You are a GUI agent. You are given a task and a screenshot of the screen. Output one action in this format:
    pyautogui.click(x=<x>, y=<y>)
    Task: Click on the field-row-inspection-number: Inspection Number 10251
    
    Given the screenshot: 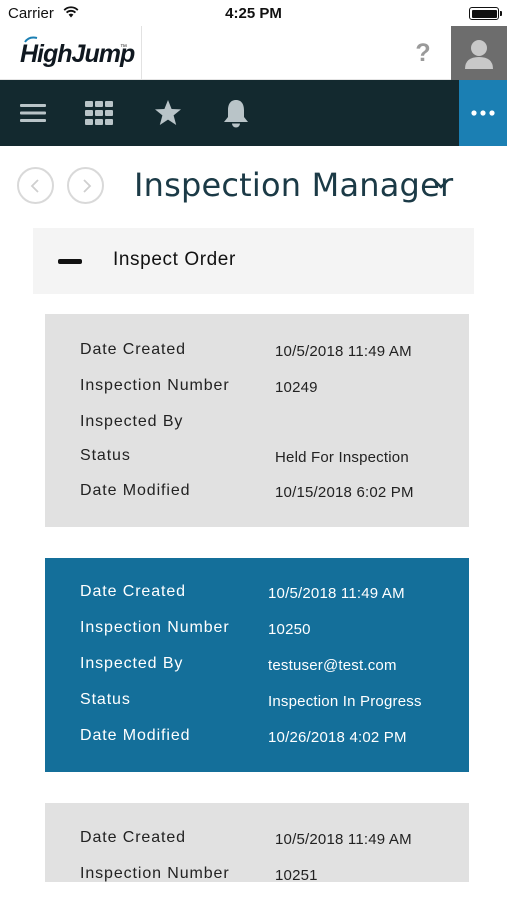 What is the action you would take?
    pyautogui.click(x=257, y=873)
    